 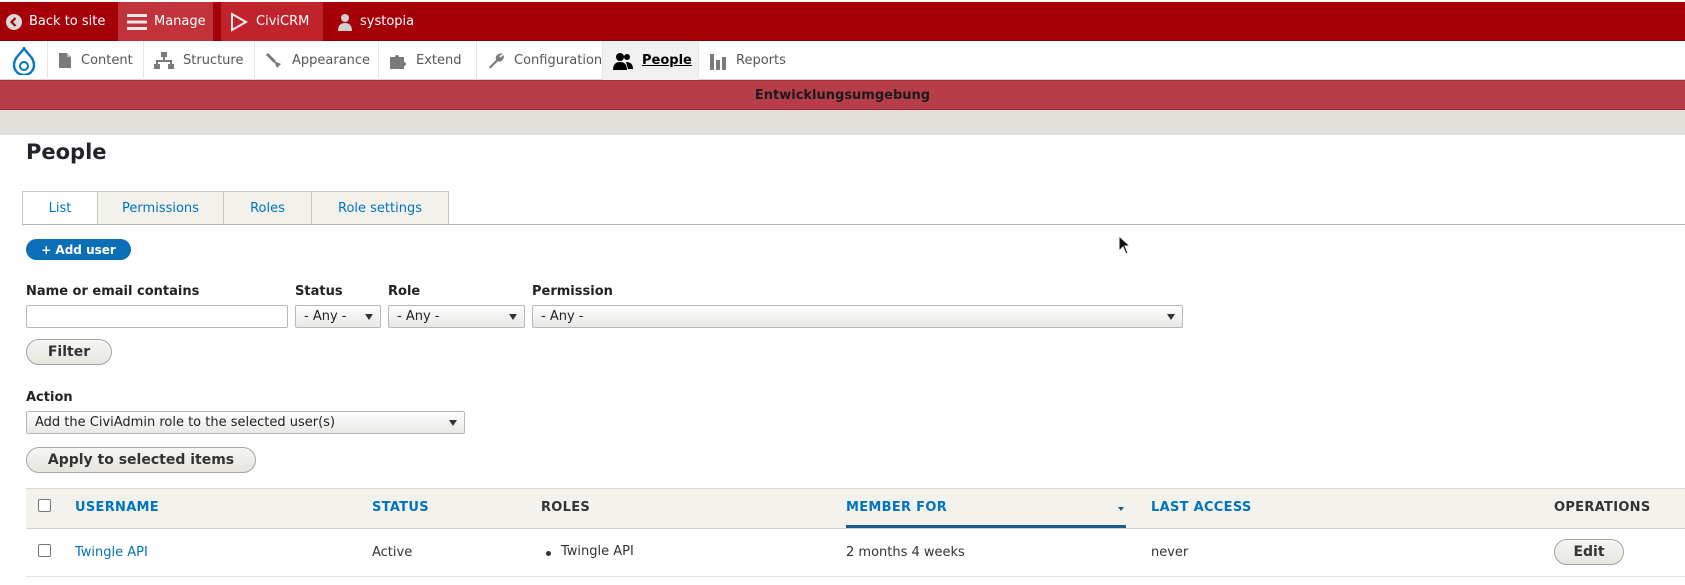 I want to click on column-last-access: LAST ACCESS, so click(x=1201, y=507).